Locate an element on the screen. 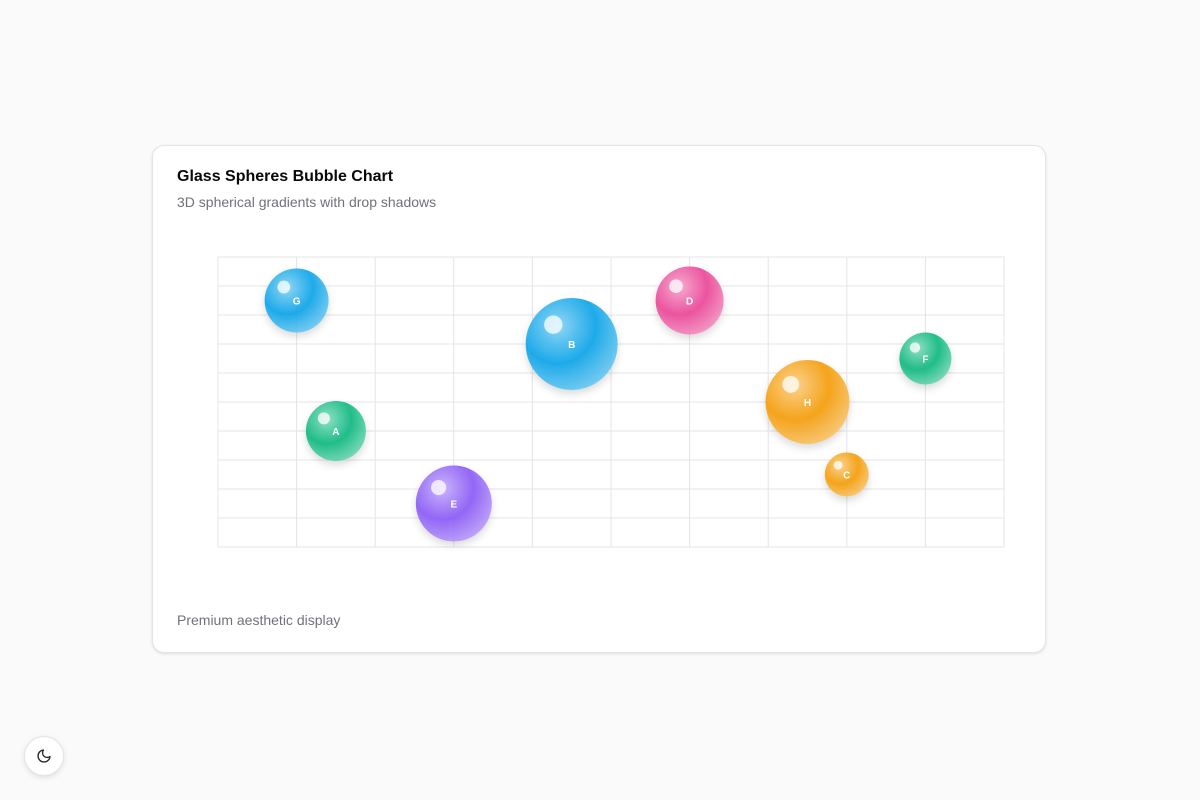 Image resolution: width=1200 pixels, height=800 pixels. bubble-a: A is located at coordinates (335, 431).